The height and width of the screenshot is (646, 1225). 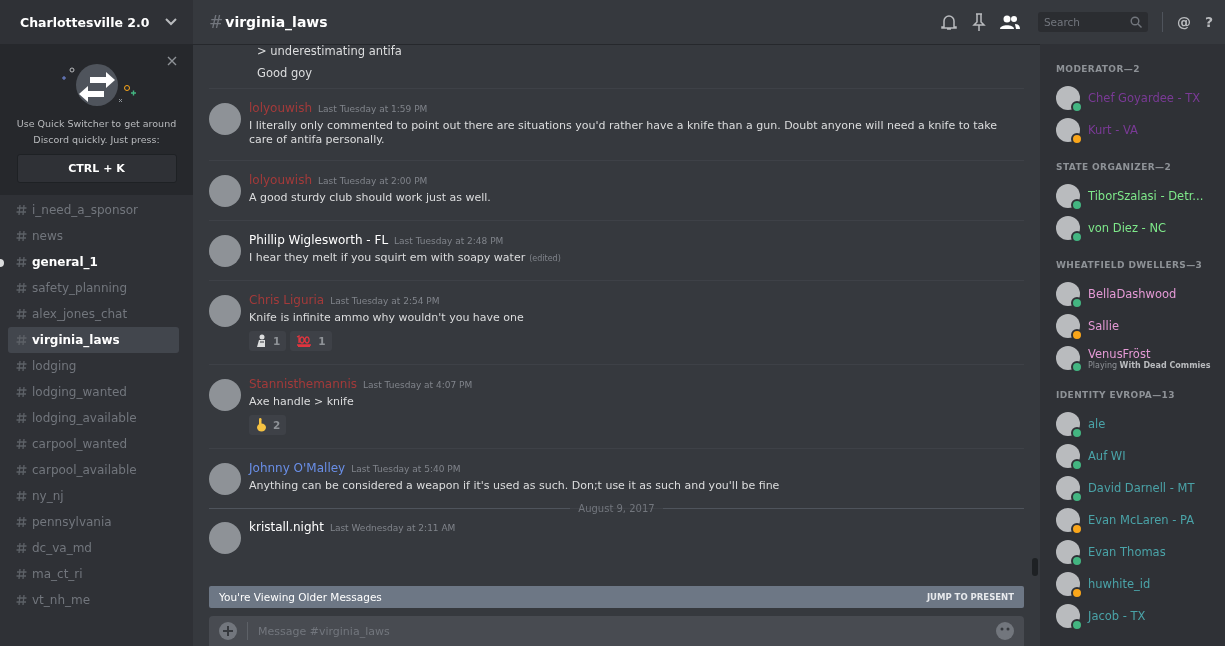 I want to click on close-icon, so click(x=172, y=61).